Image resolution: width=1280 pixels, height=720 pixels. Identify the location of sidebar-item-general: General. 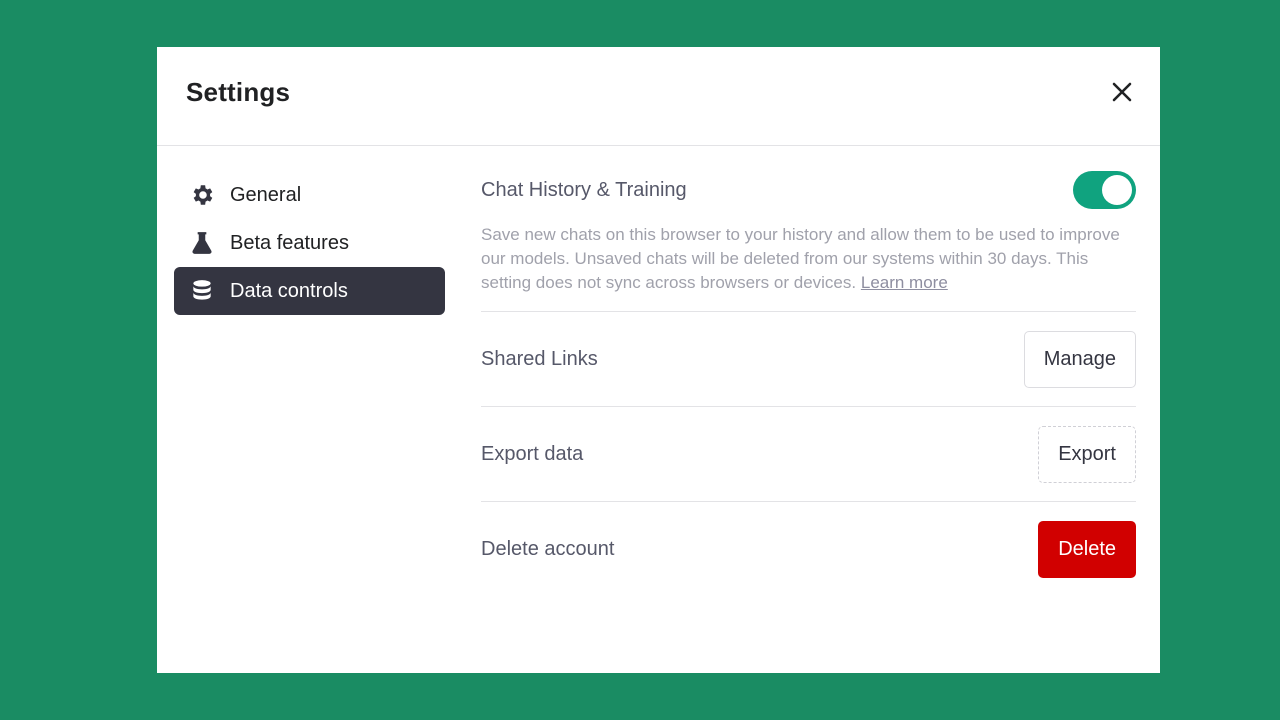
(309, 195).